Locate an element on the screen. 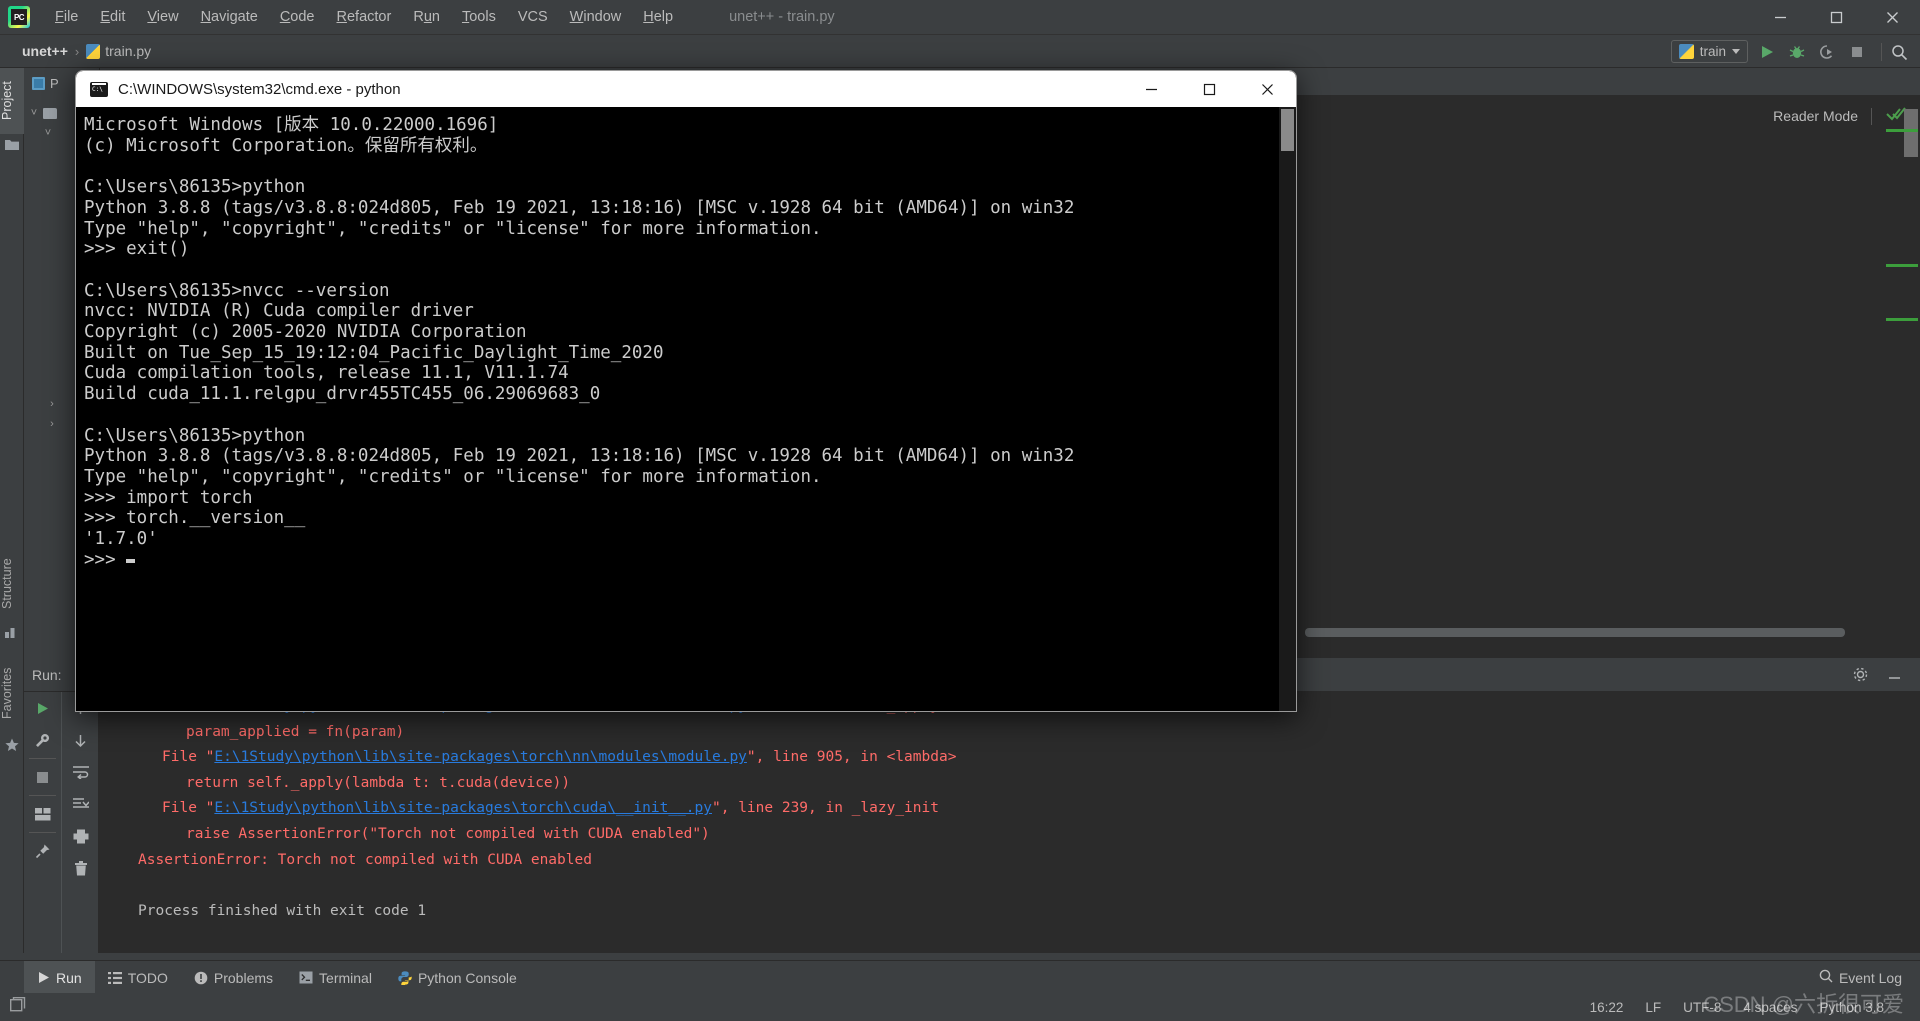 This screenshot has width=1920, height=1021. reader-mode-label: Reader Mode is located at coordinates (1815, 116).